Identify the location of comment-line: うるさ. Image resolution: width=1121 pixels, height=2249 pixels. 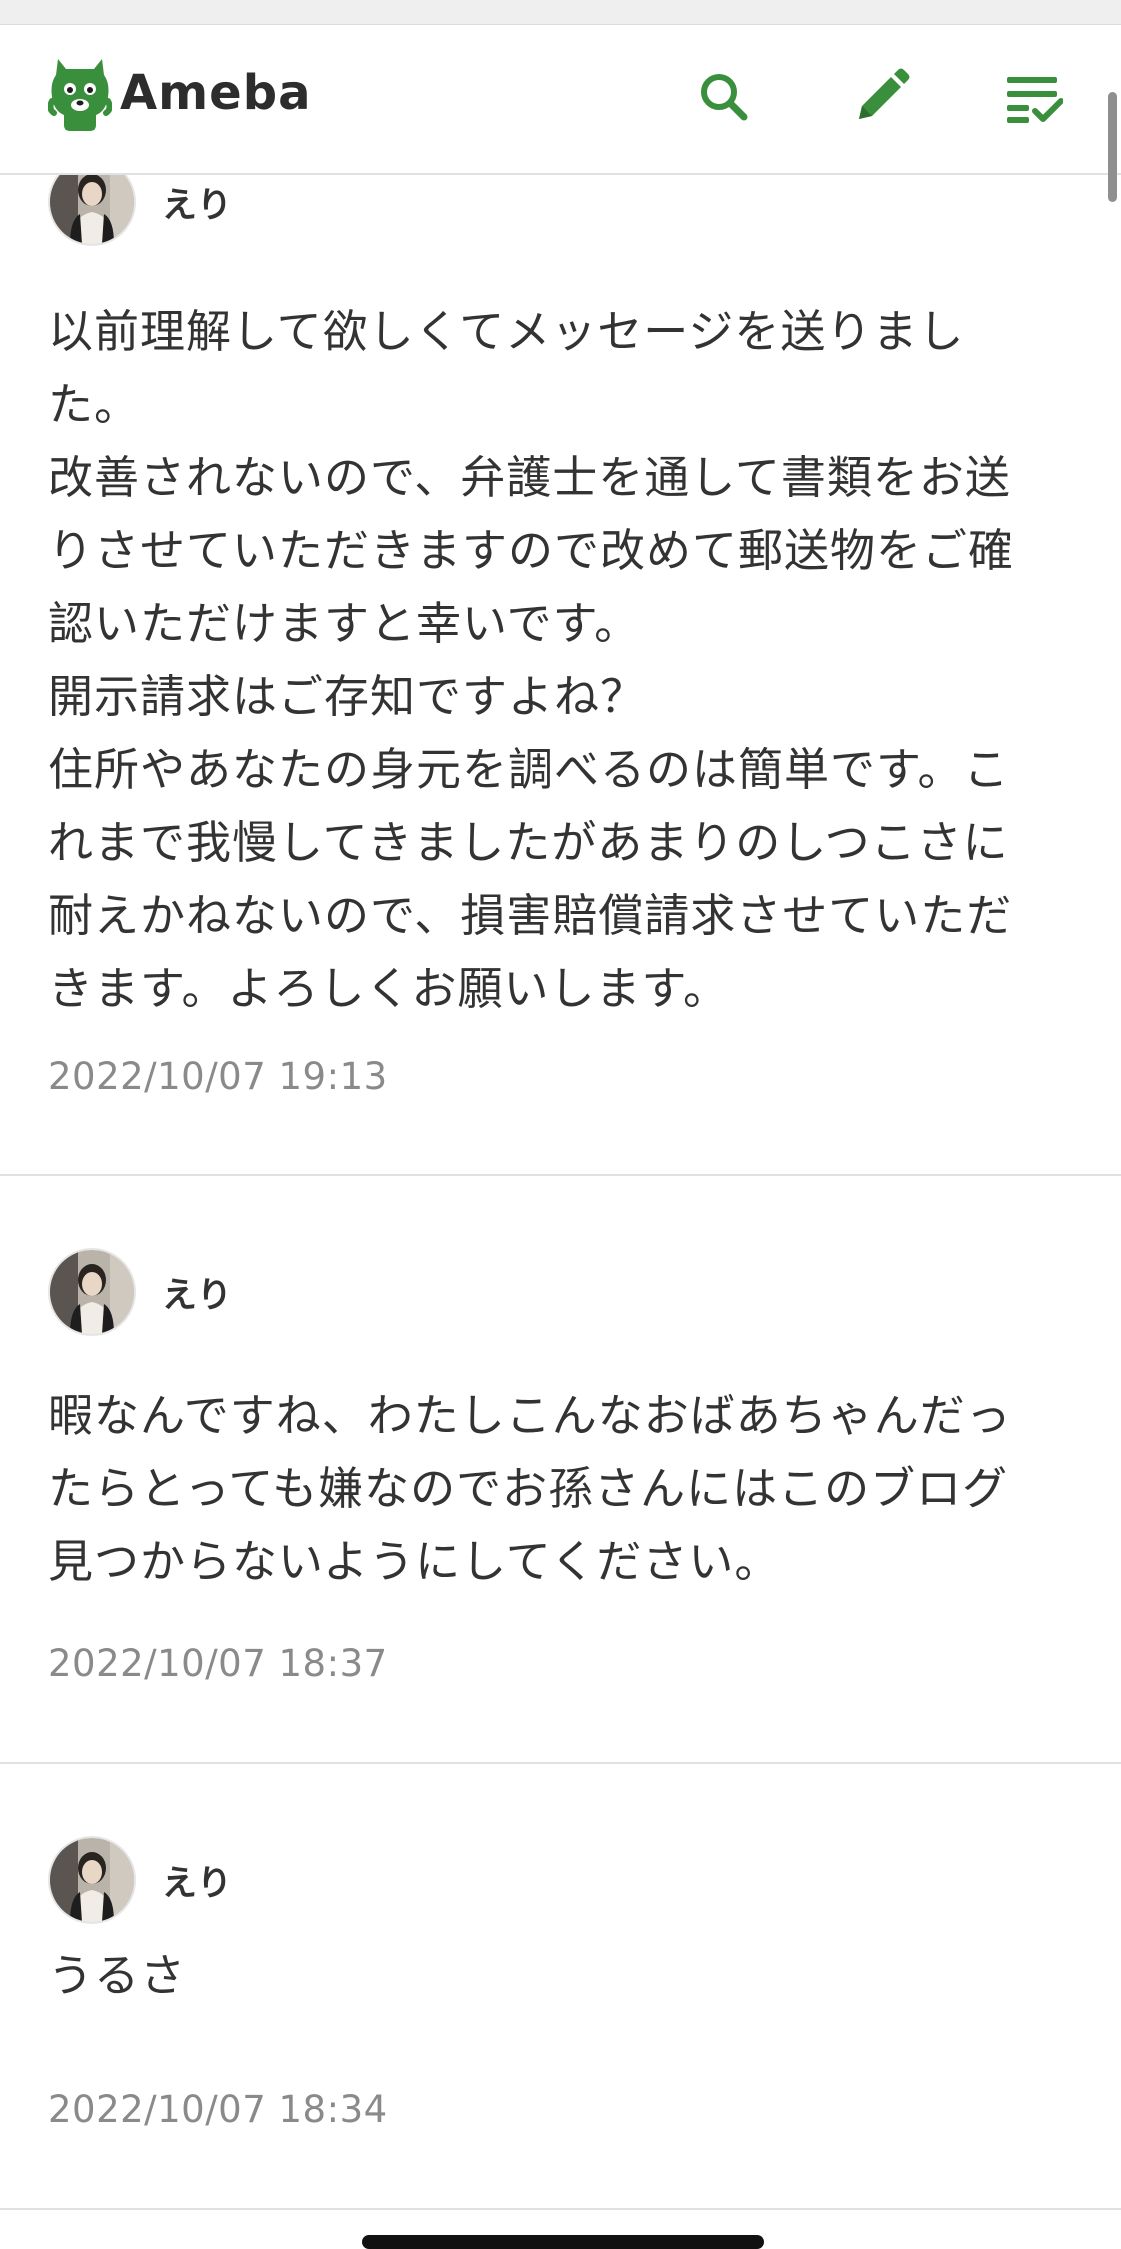
(117, 1975).